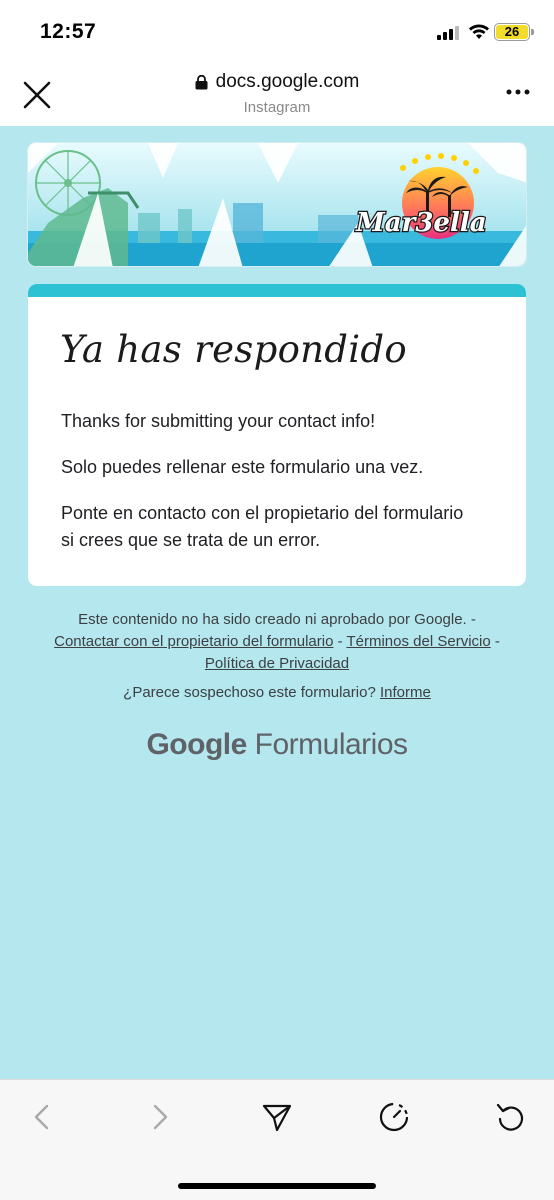  Describe the element at coordinates (511, 1117) in the screenshot. I see `reload-icon` at that location.